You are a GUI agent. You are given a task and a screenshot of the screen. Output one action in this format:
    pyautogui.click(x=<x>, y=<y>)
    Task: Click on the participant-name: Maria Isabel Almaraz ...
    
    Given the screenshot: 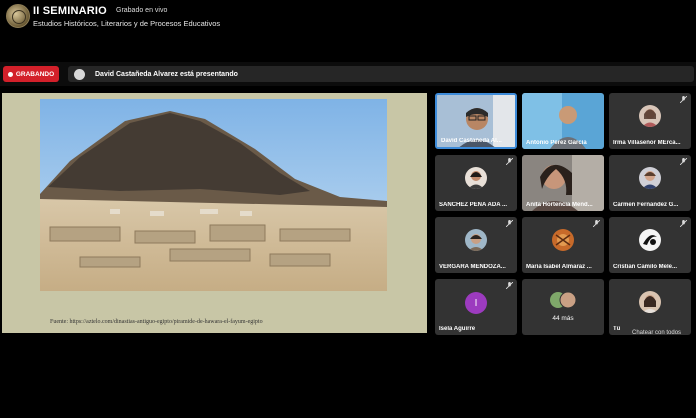 What is the action you would take?
    pyautogui.click(x=559, y=267)
    